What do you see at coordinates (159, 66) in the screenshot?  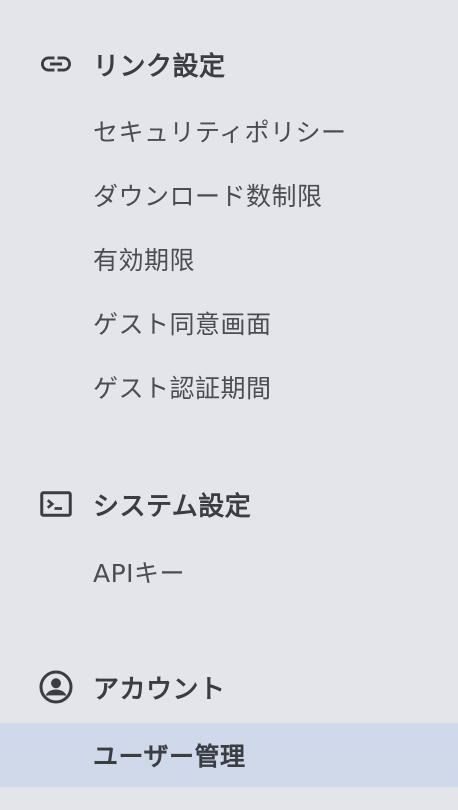 I see `section-title-link-settings: リンク設定` at bounding box center [159, 66].